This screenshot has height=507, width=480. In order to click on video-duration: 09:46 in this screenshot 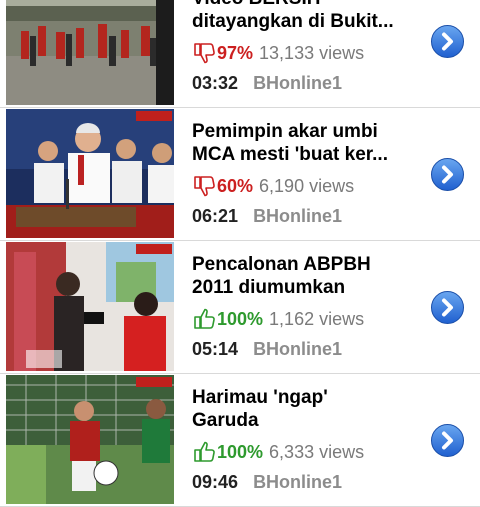, I will do `click(215, 482)`.